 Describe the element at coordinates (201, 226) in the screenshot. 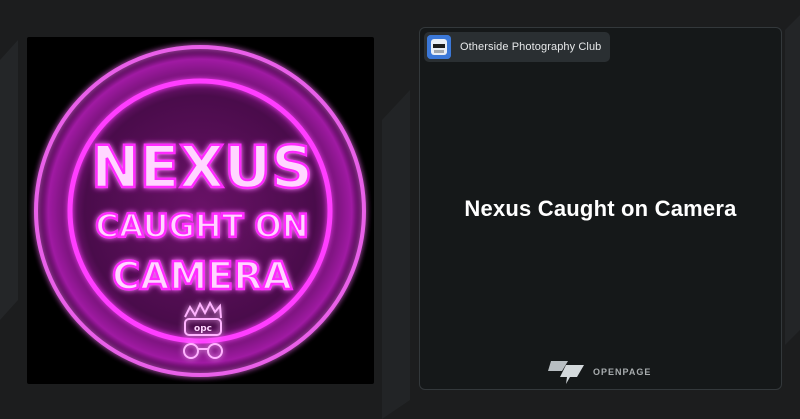

I see `art-line-2: CAUGHT ON` at that location.